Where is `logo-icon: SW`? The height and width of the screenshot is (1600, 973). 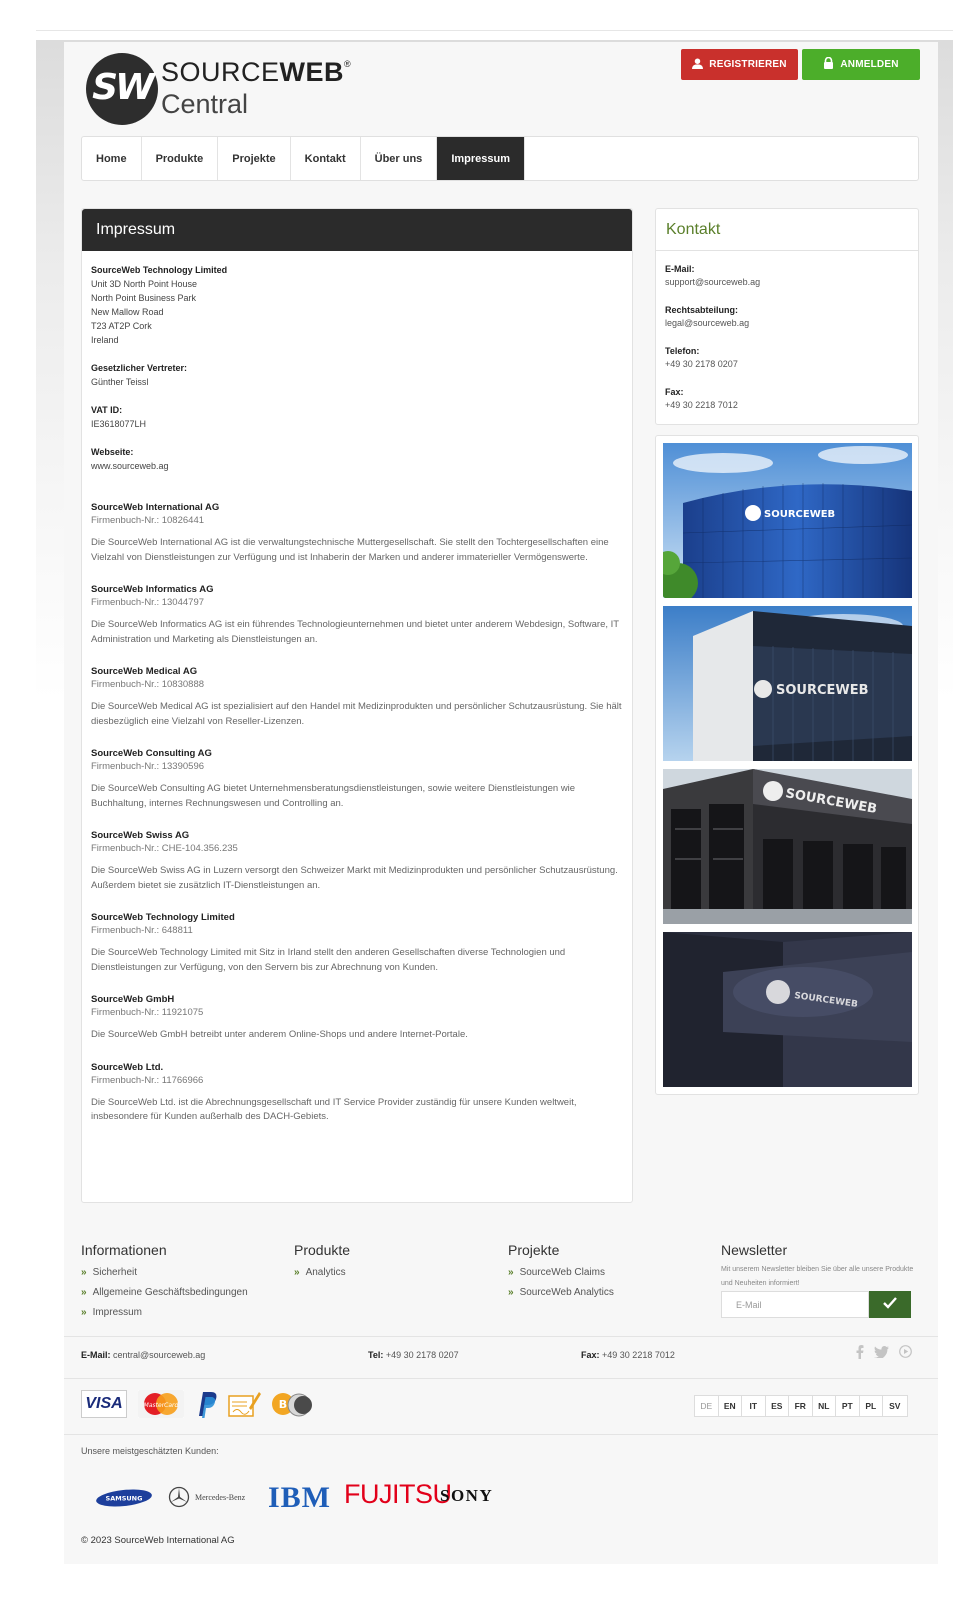 logo-icon: SW is located at coordinates (122, 89).